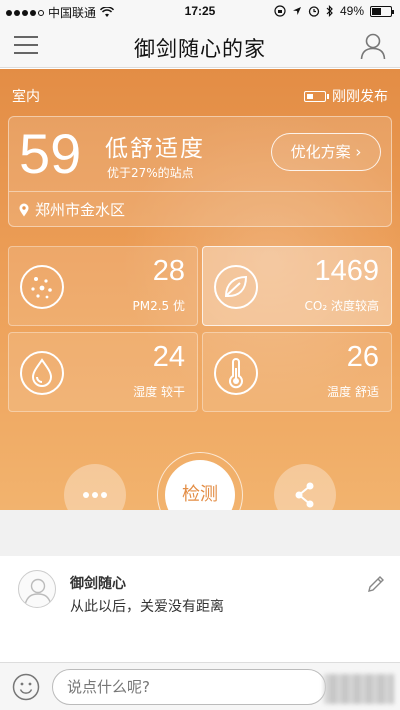 Image resolution: width=400 pixels, height=710 pixels. What do you see at coordinates (200, 12) in the screenshot?
I see `status-bar: 中国联通 17:25 49%` at bounding box center [200, 12].